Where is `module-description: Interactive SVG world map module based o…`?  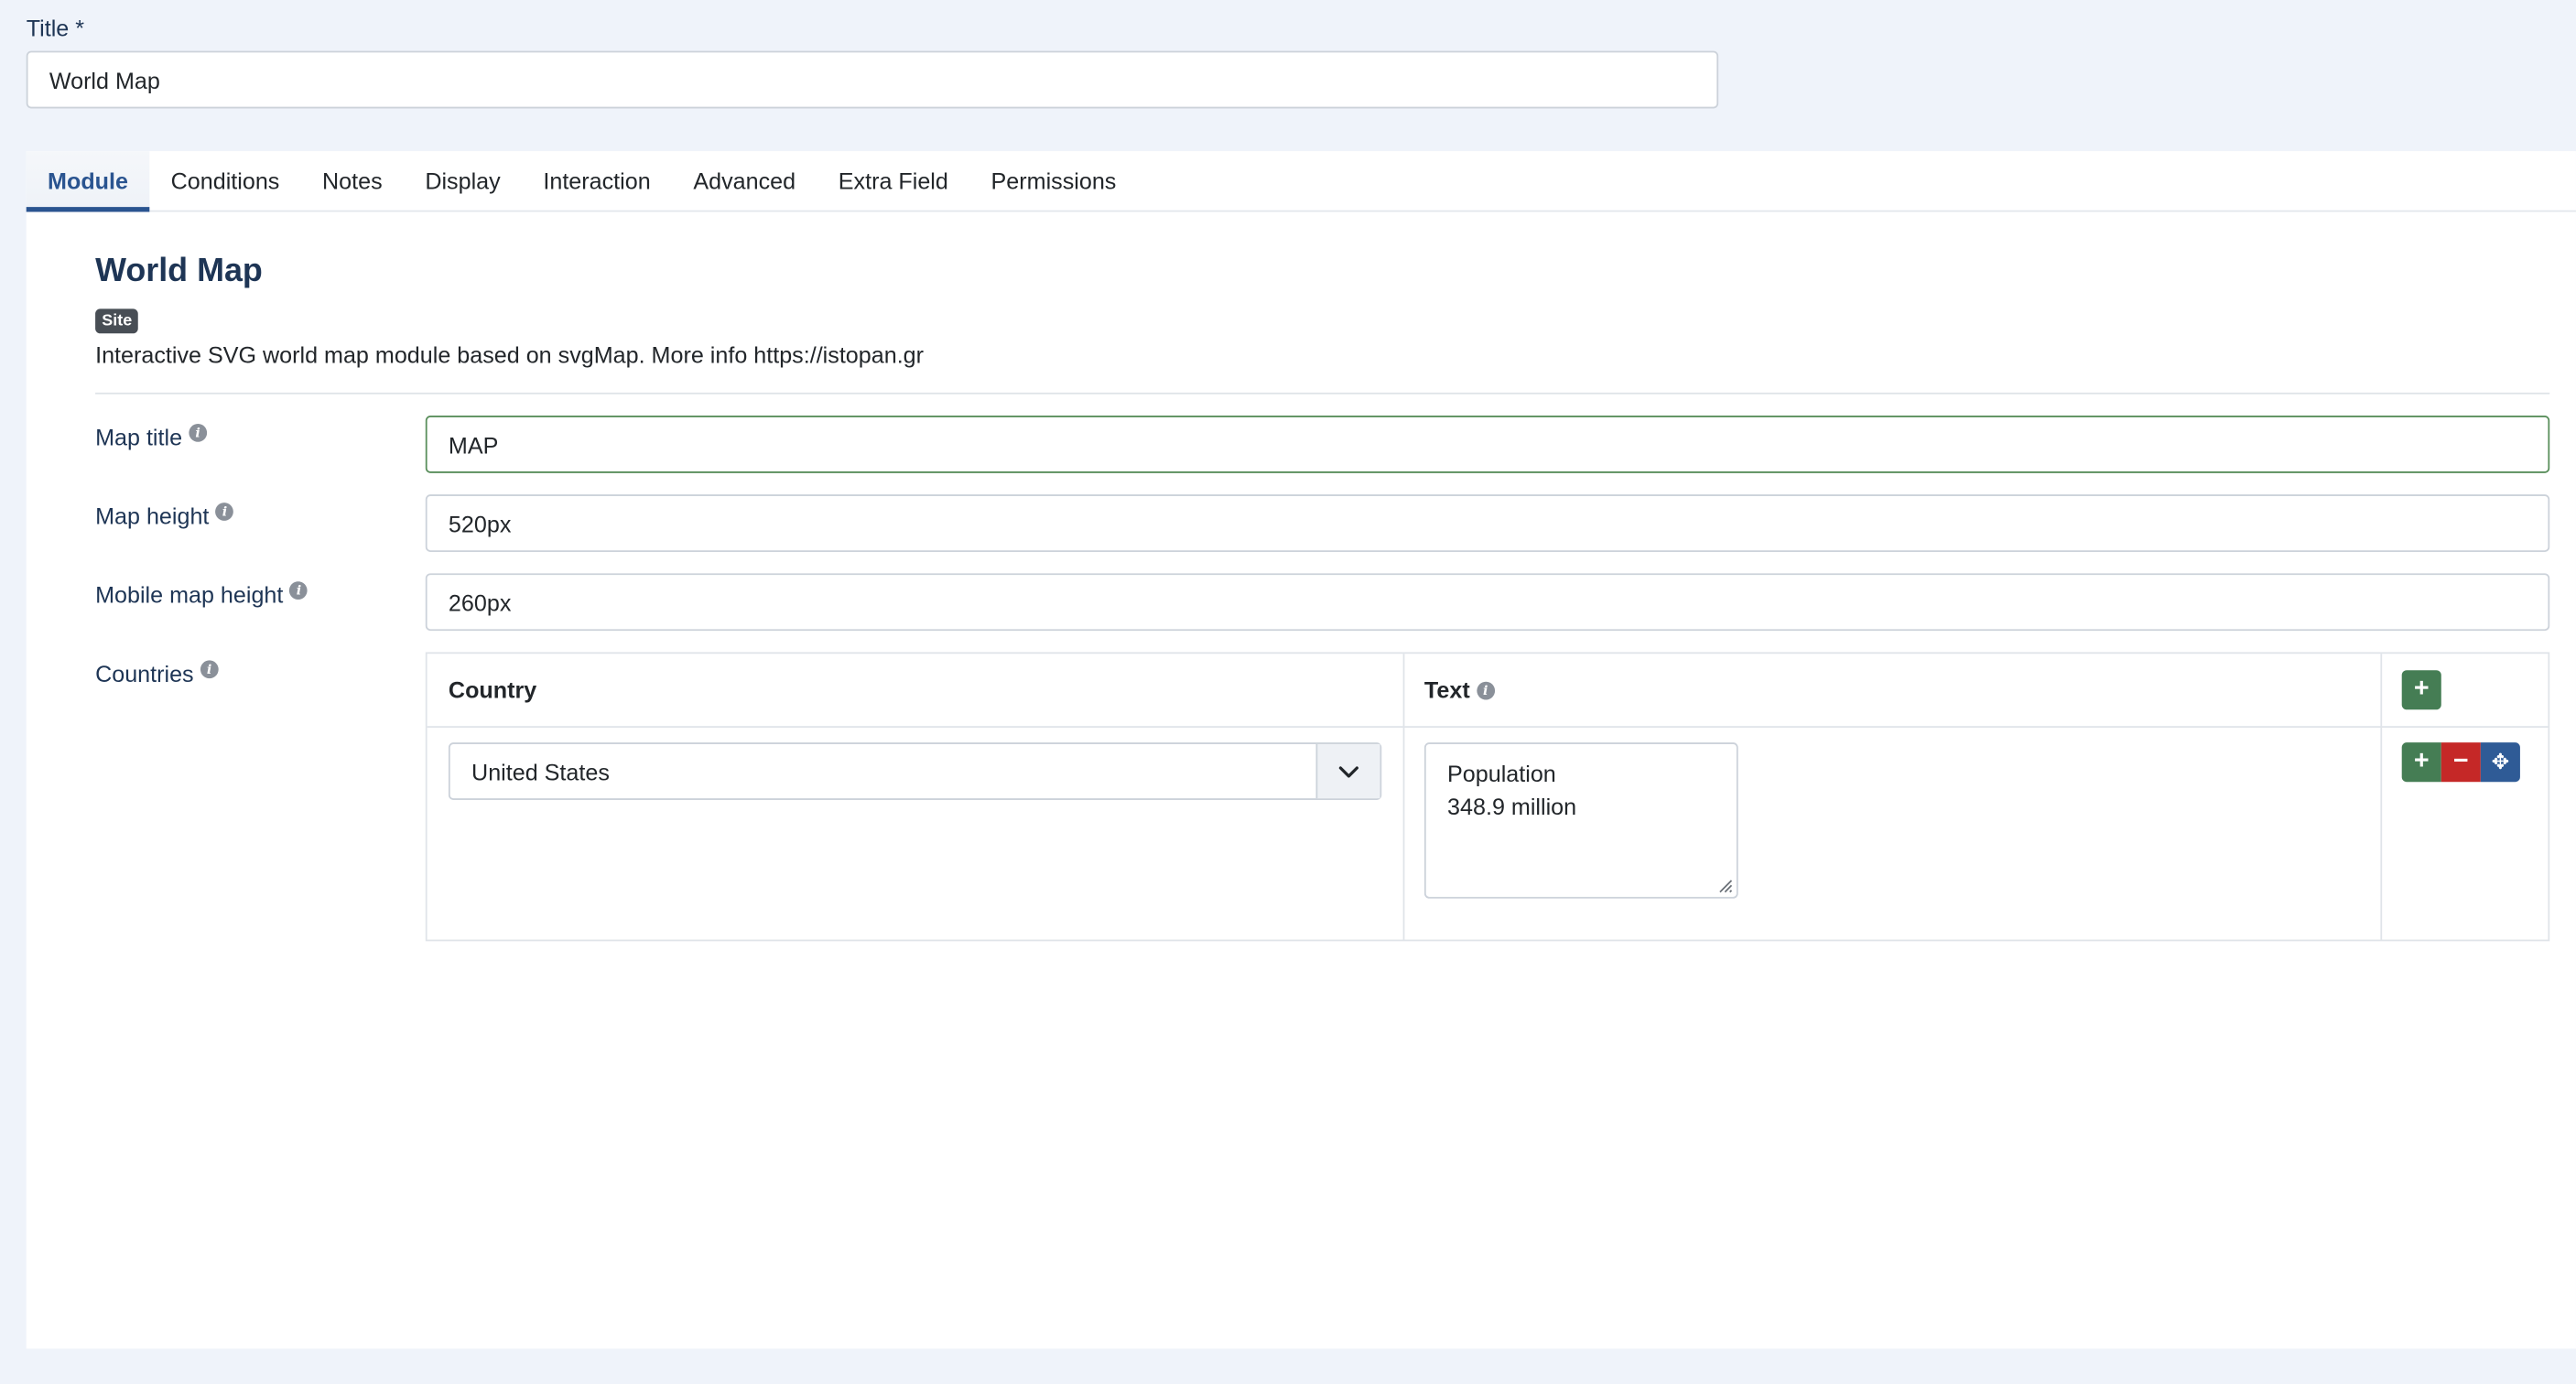 module-description: Interactive SVG world map module based o… is located at coordinates (510, 354).